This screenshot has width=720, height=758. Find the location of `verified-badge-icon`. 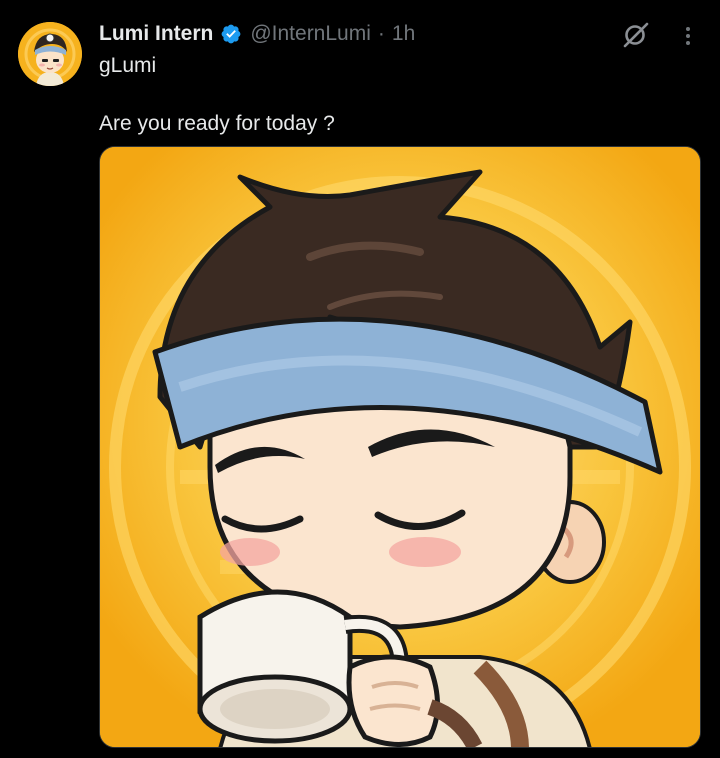

verified-badge-icon is located at coordinates (231, 34).